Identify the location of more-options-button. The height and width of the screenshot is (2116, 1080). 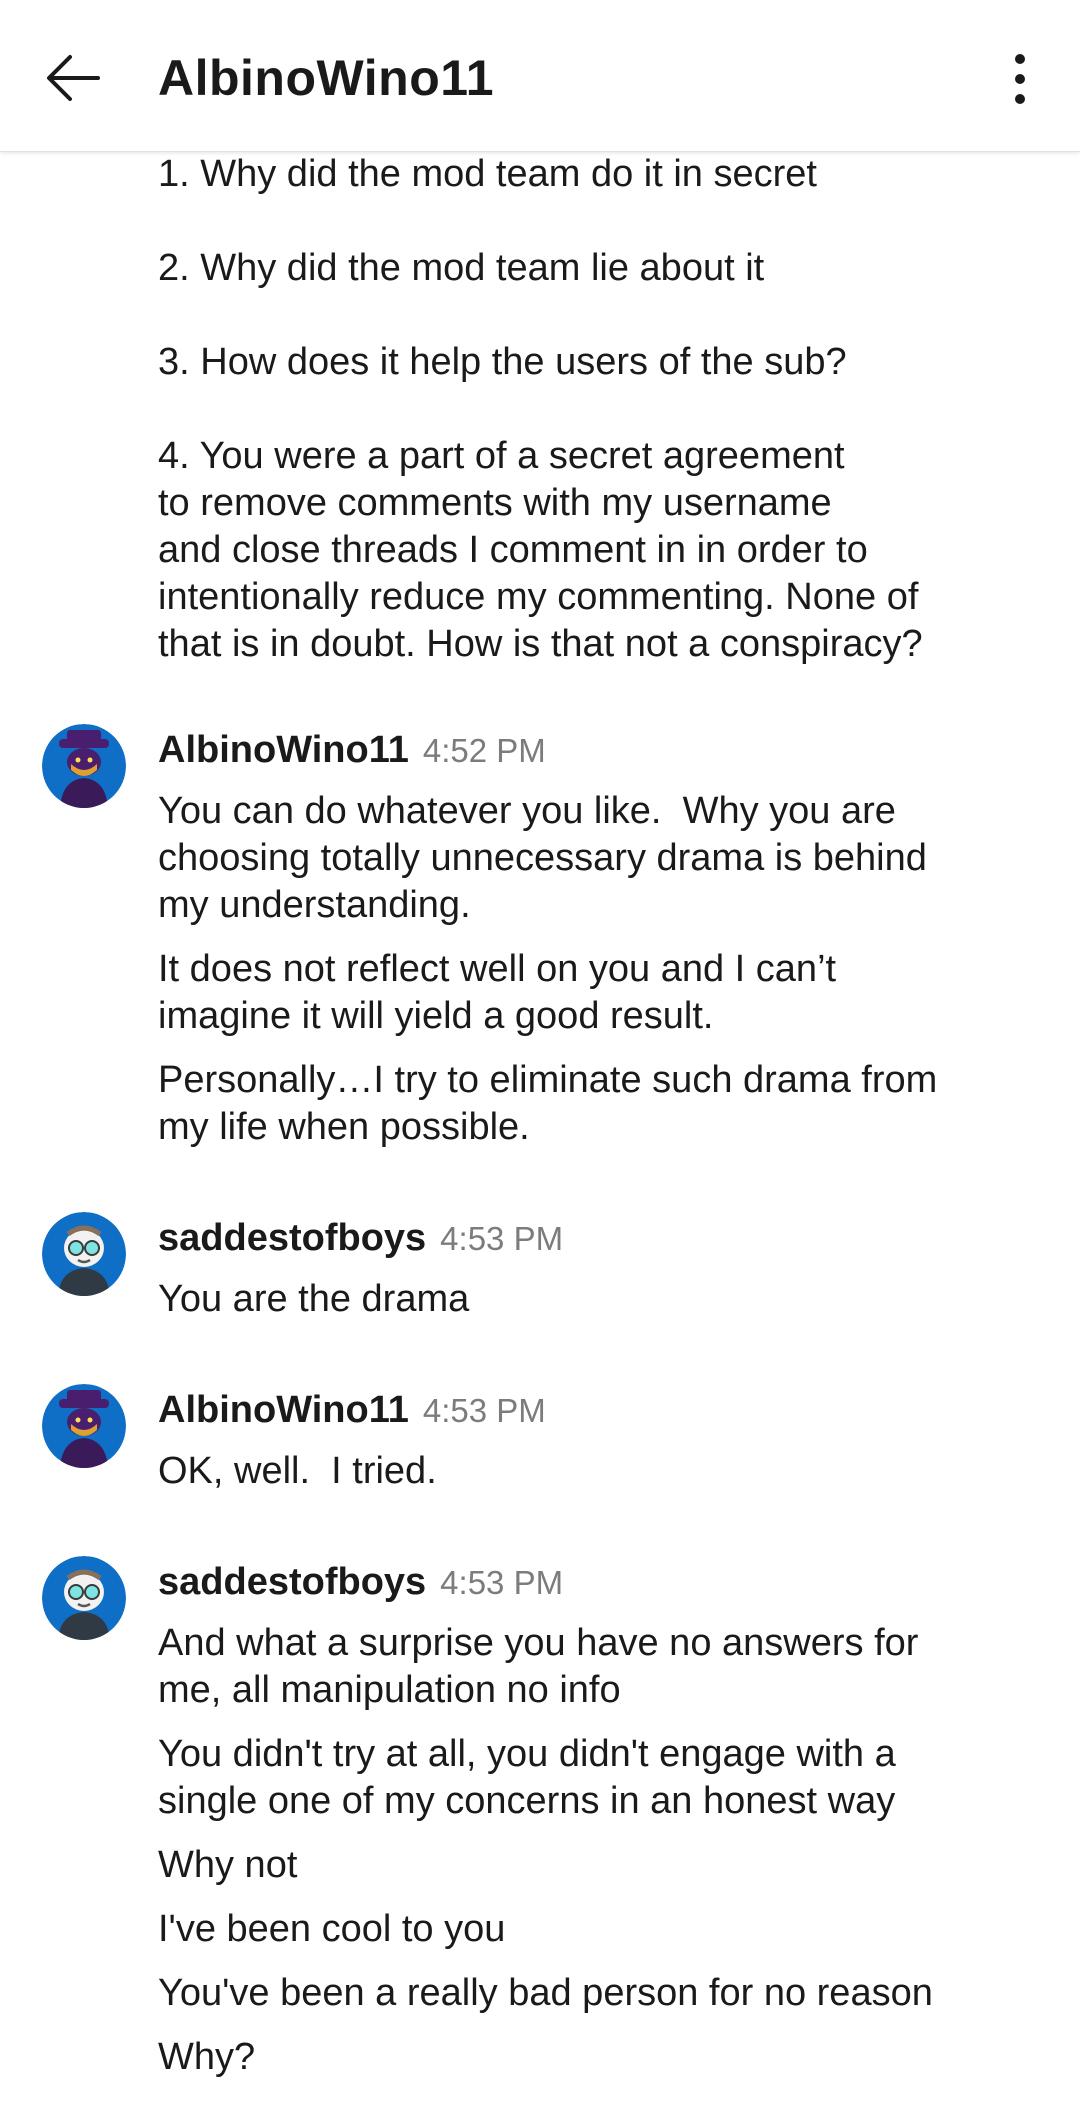
(1020, 79).